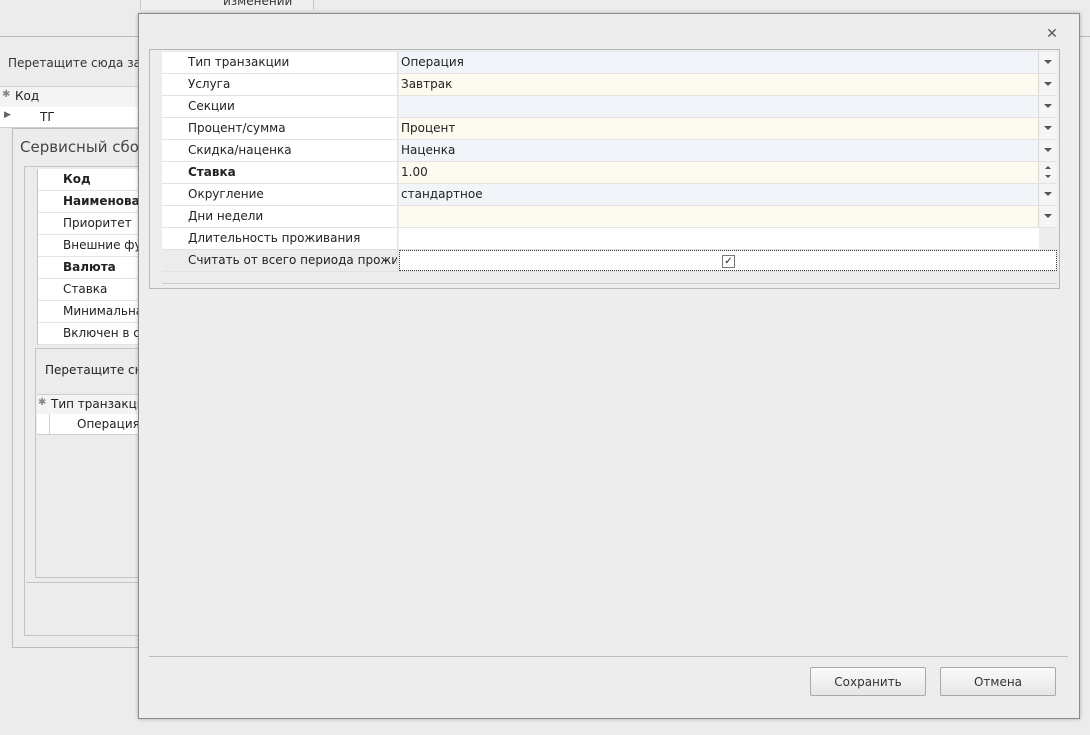 This screenshot has width=1090, height=735. I want to click on property-value-discount-markup: Наценка, so click(719, 150).